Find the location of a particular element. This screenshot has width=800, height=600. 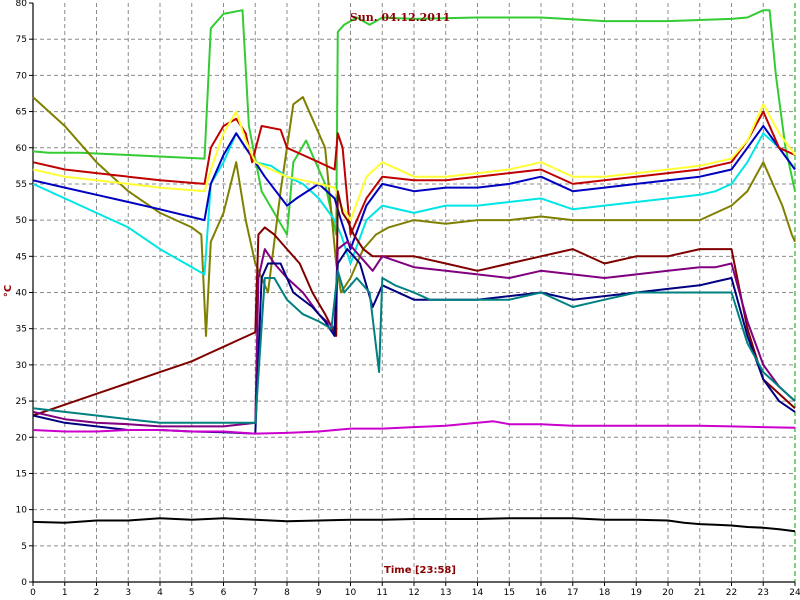

y-tick-label: 60 is located at coordinates (22, 149).